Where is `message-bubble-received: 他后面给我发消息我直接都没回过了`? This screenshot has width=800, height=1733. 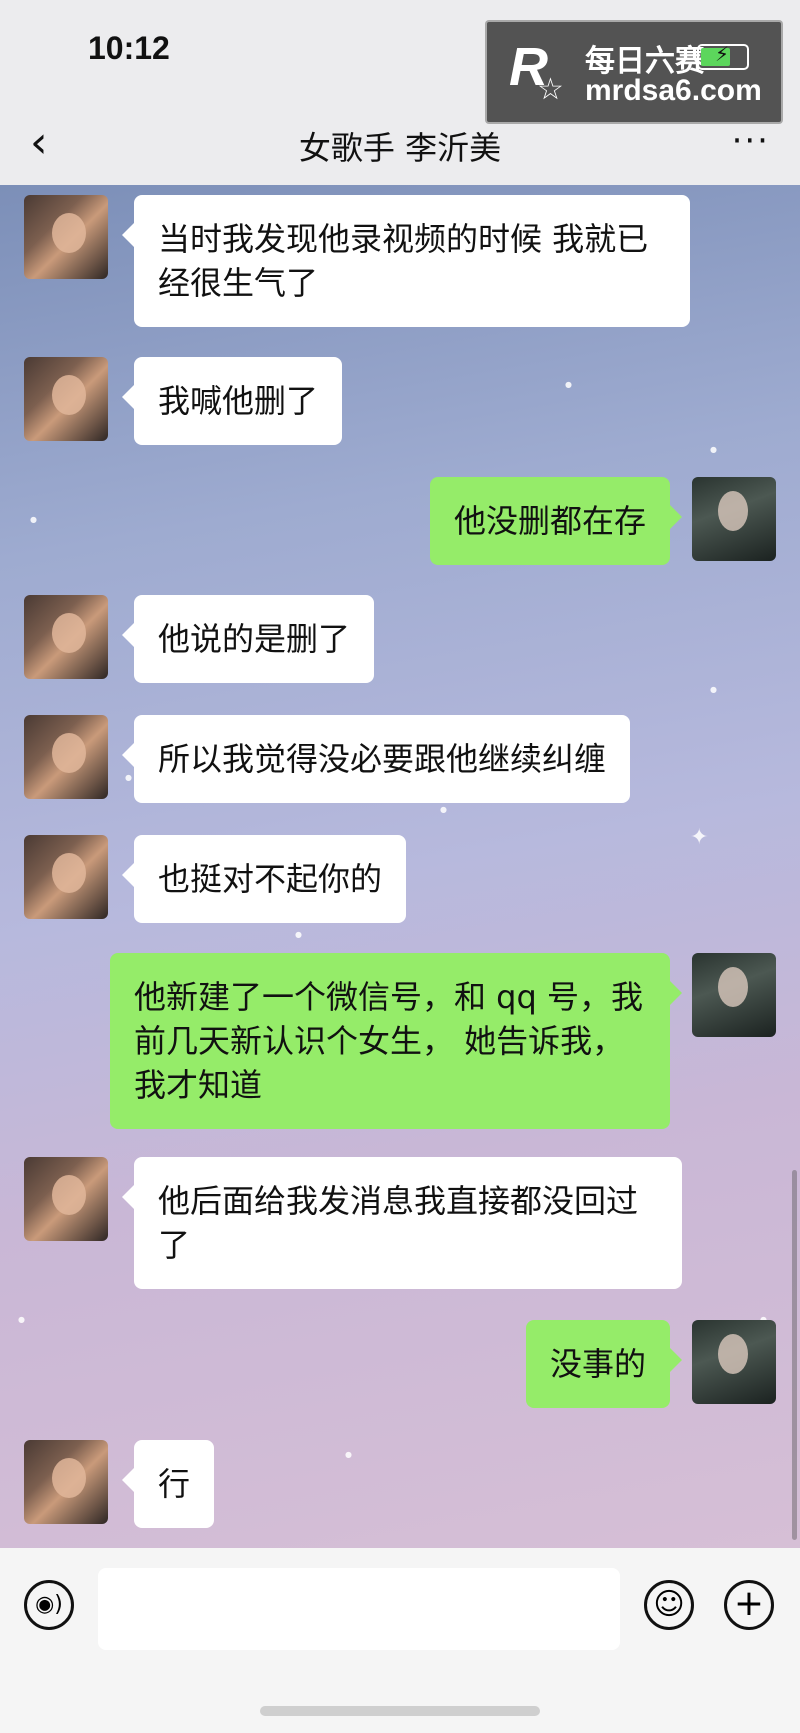
message-bubble-received: 他后面给我发消息我直接都没回过了 is located at coordinates (402, 1223).